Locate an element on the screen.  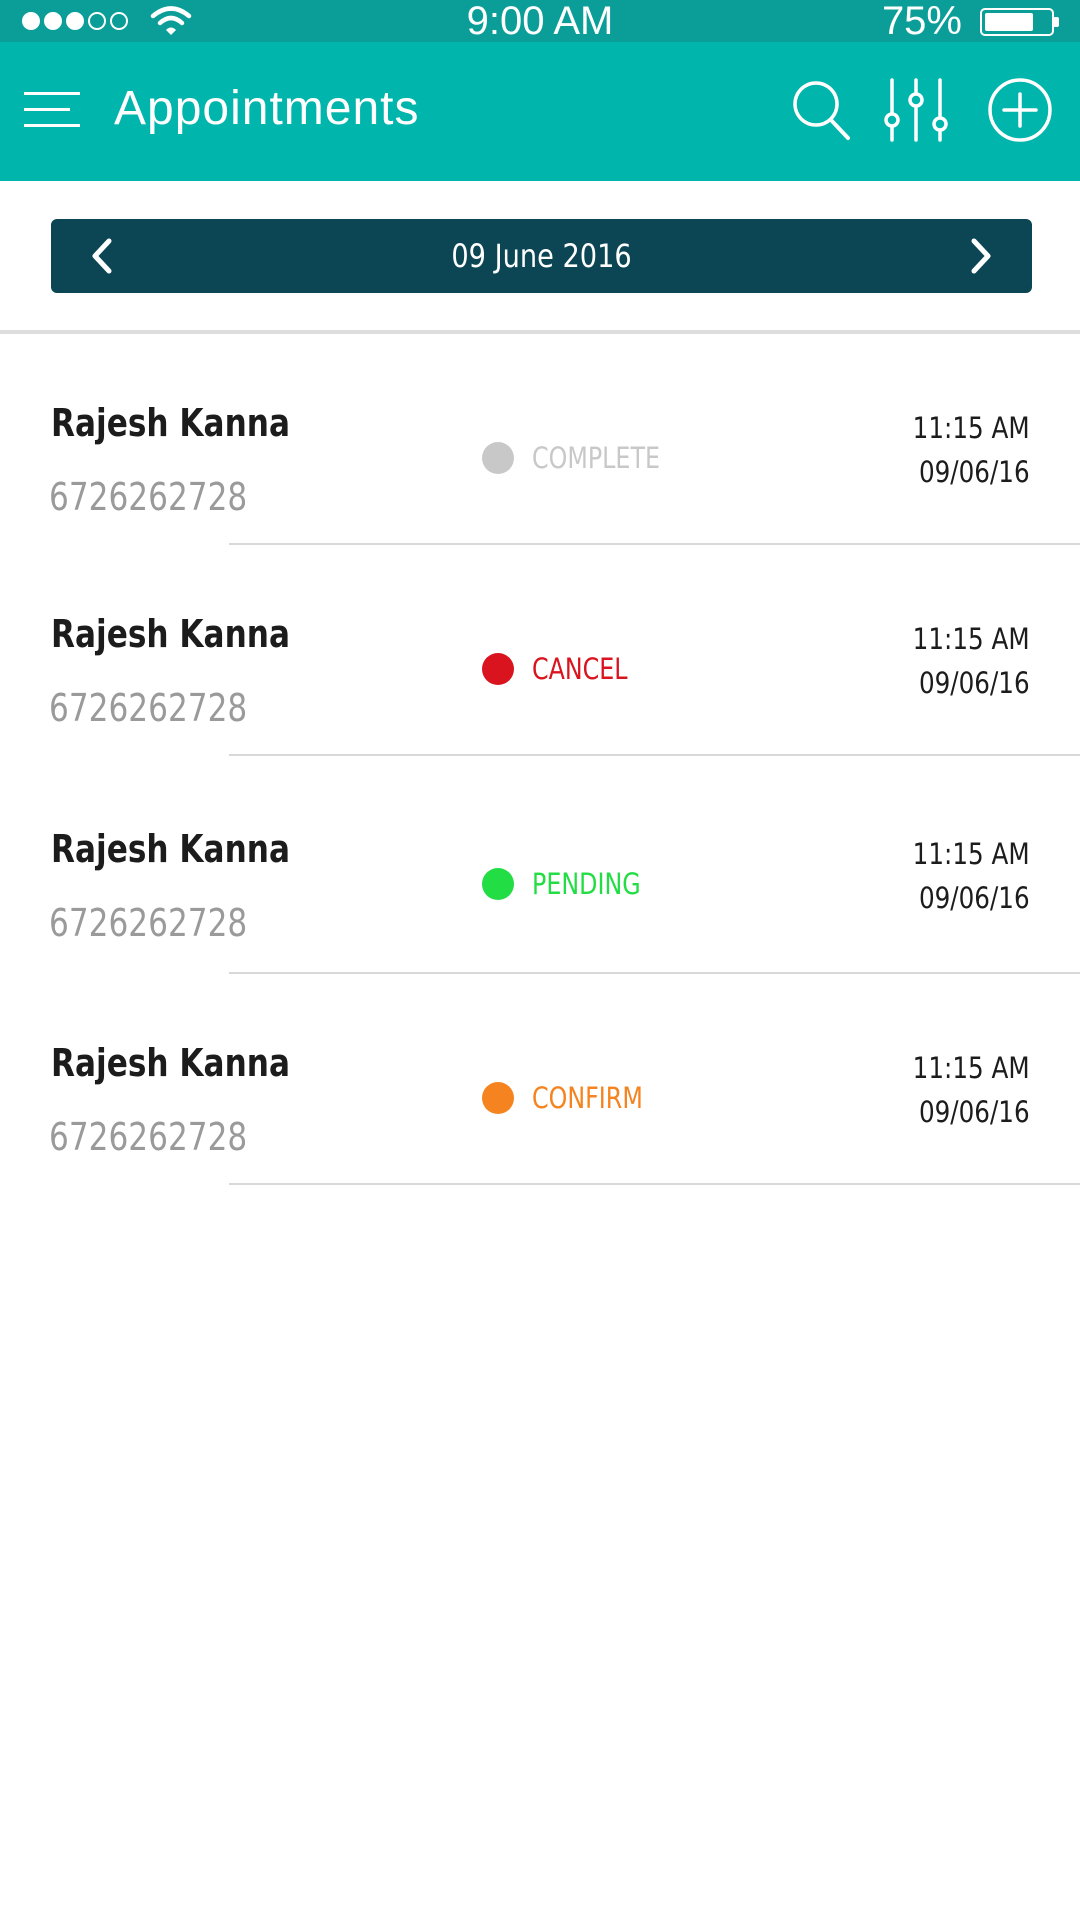
status-bar: 9:00 AM 75% is located at coordinates (540, 21).